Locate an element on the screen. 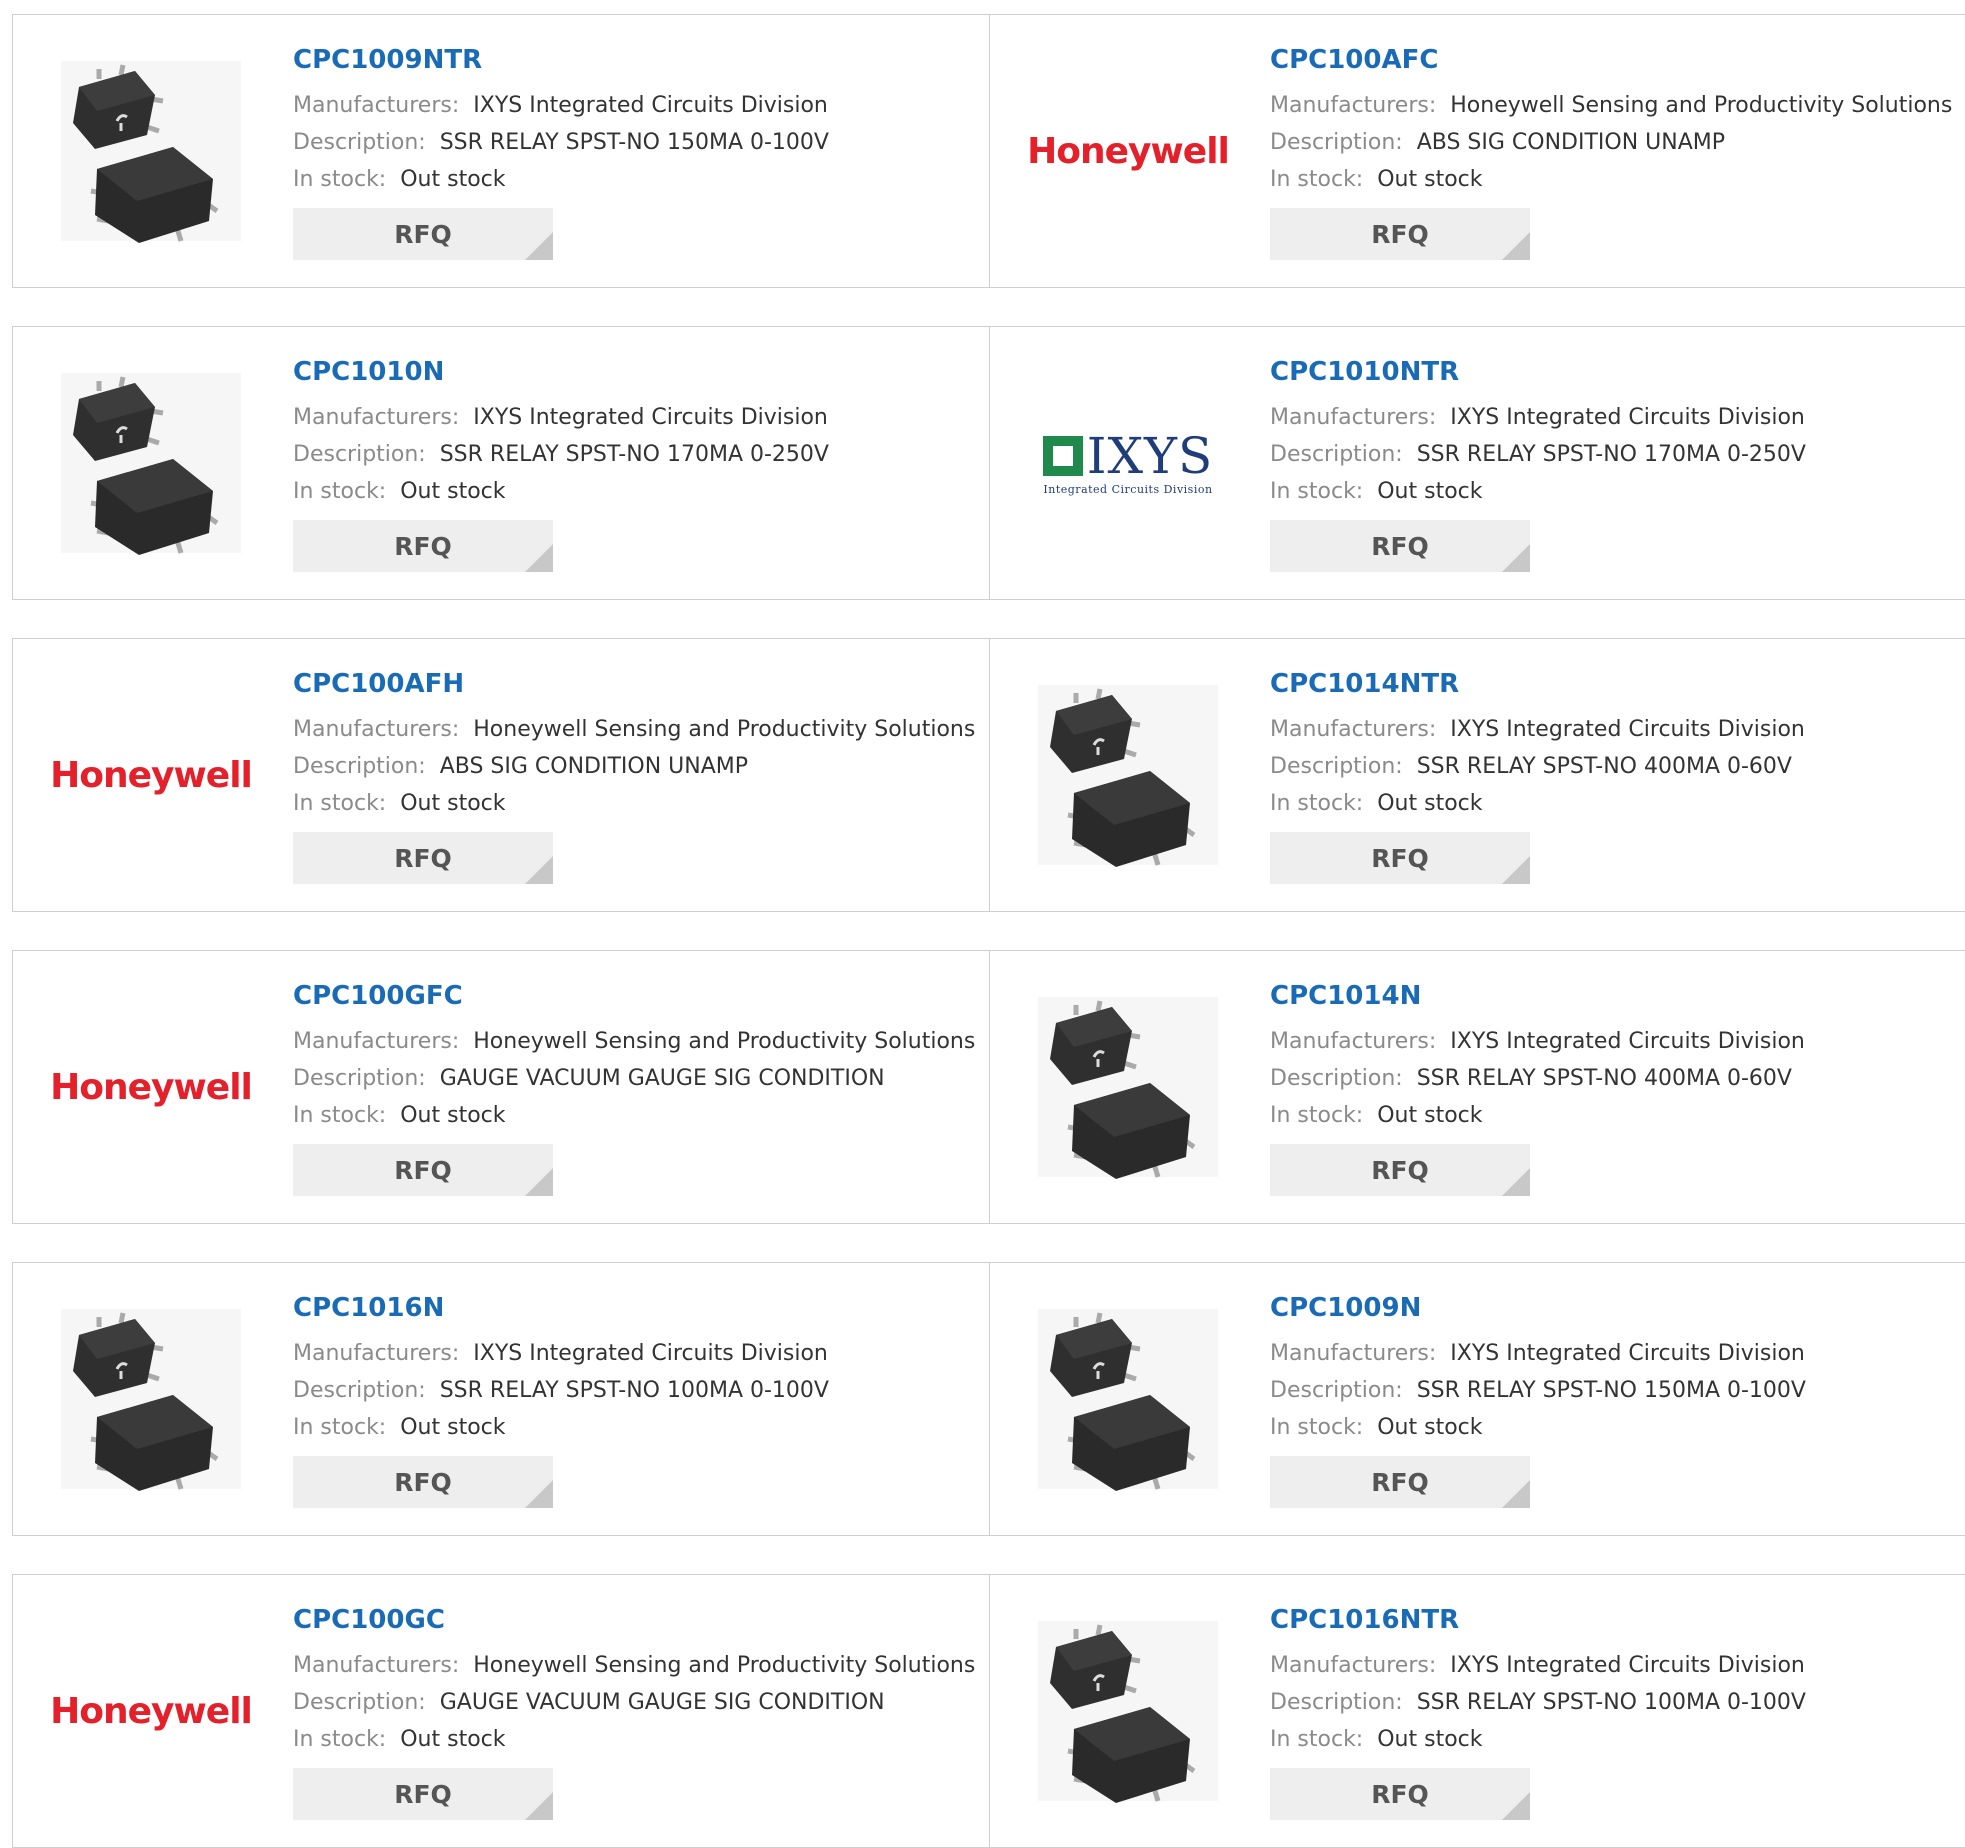 This screenshot has height=1848, width=1965. product-thumbnail: IXYS Integrated Circuits Division is located at coordinates (1128, 463).